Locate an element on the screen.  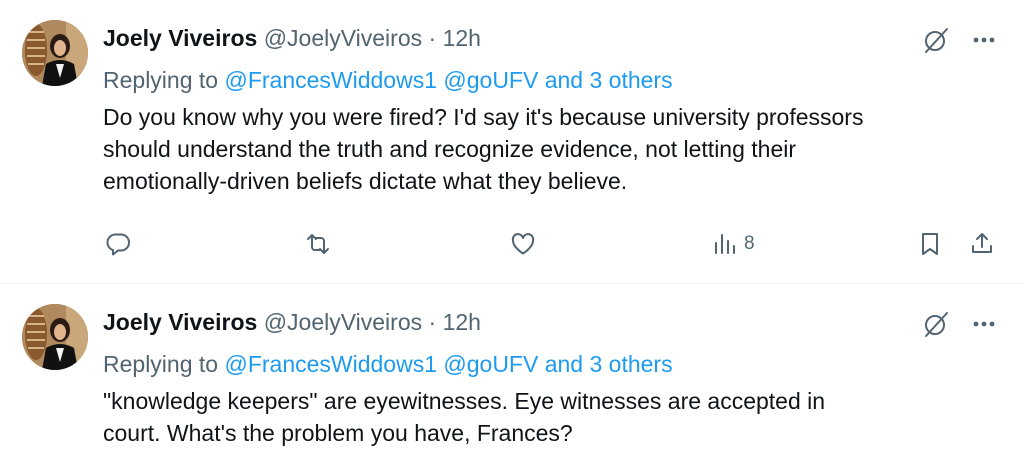
comment-icon is located at coordinates (118, 244).